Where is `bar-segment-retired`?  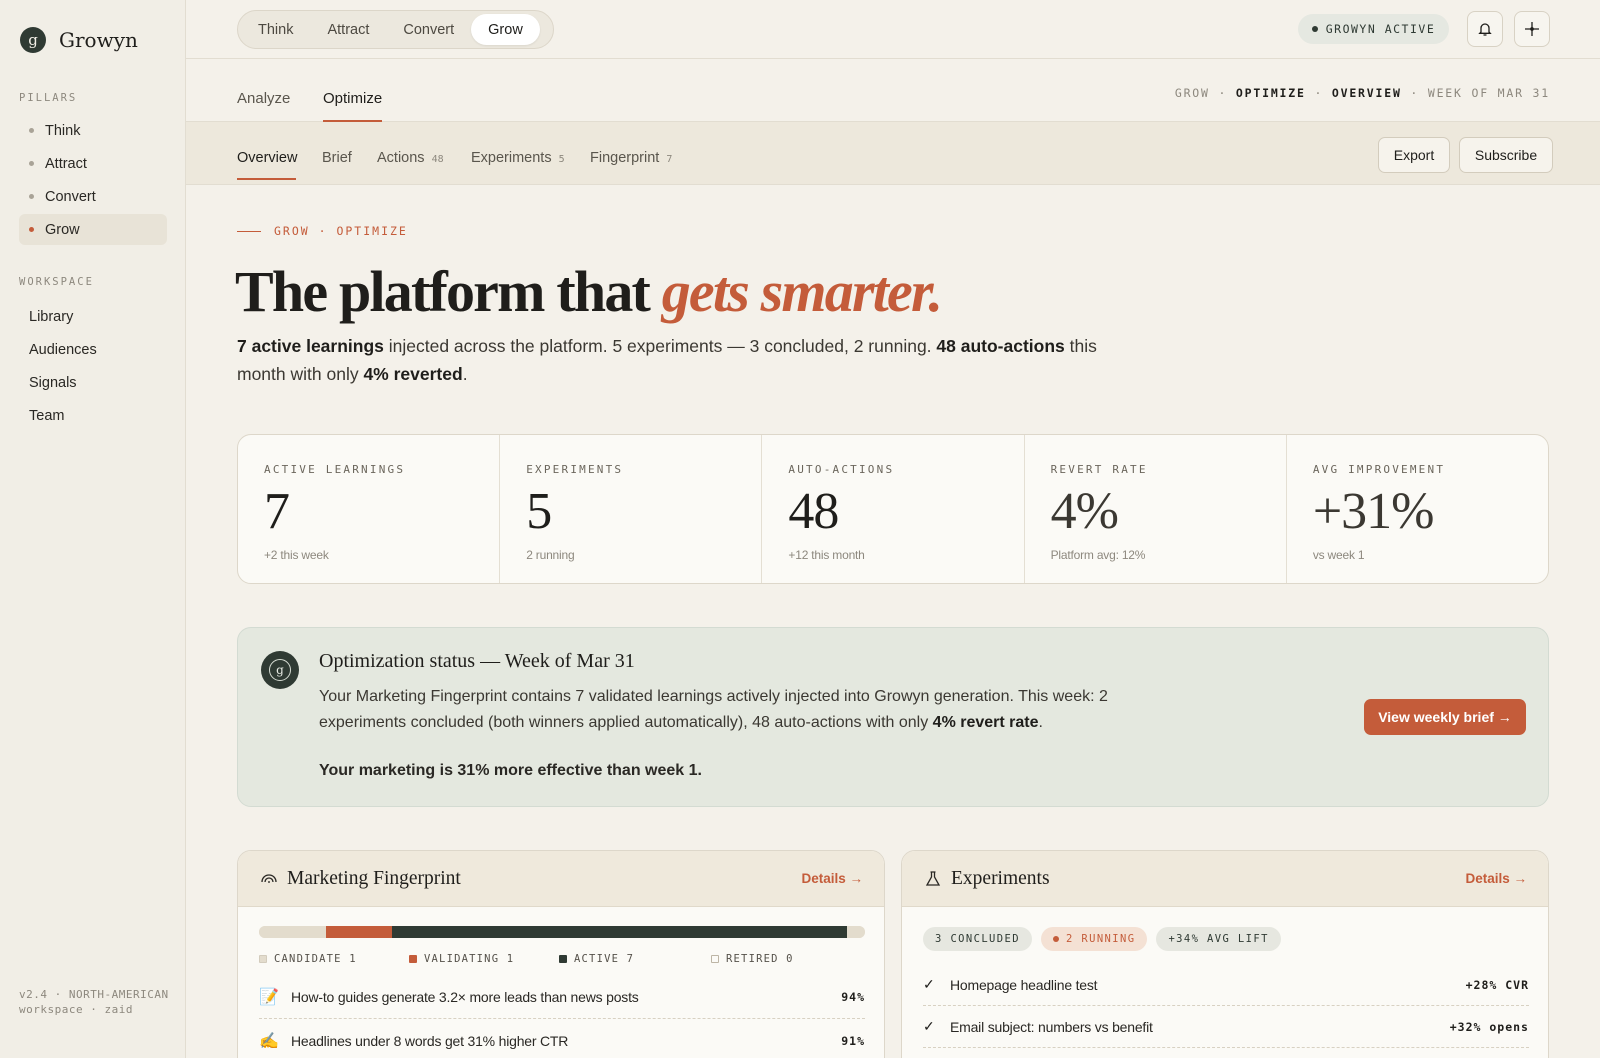
bar-segment-retired is located at coordinates (855, 932).